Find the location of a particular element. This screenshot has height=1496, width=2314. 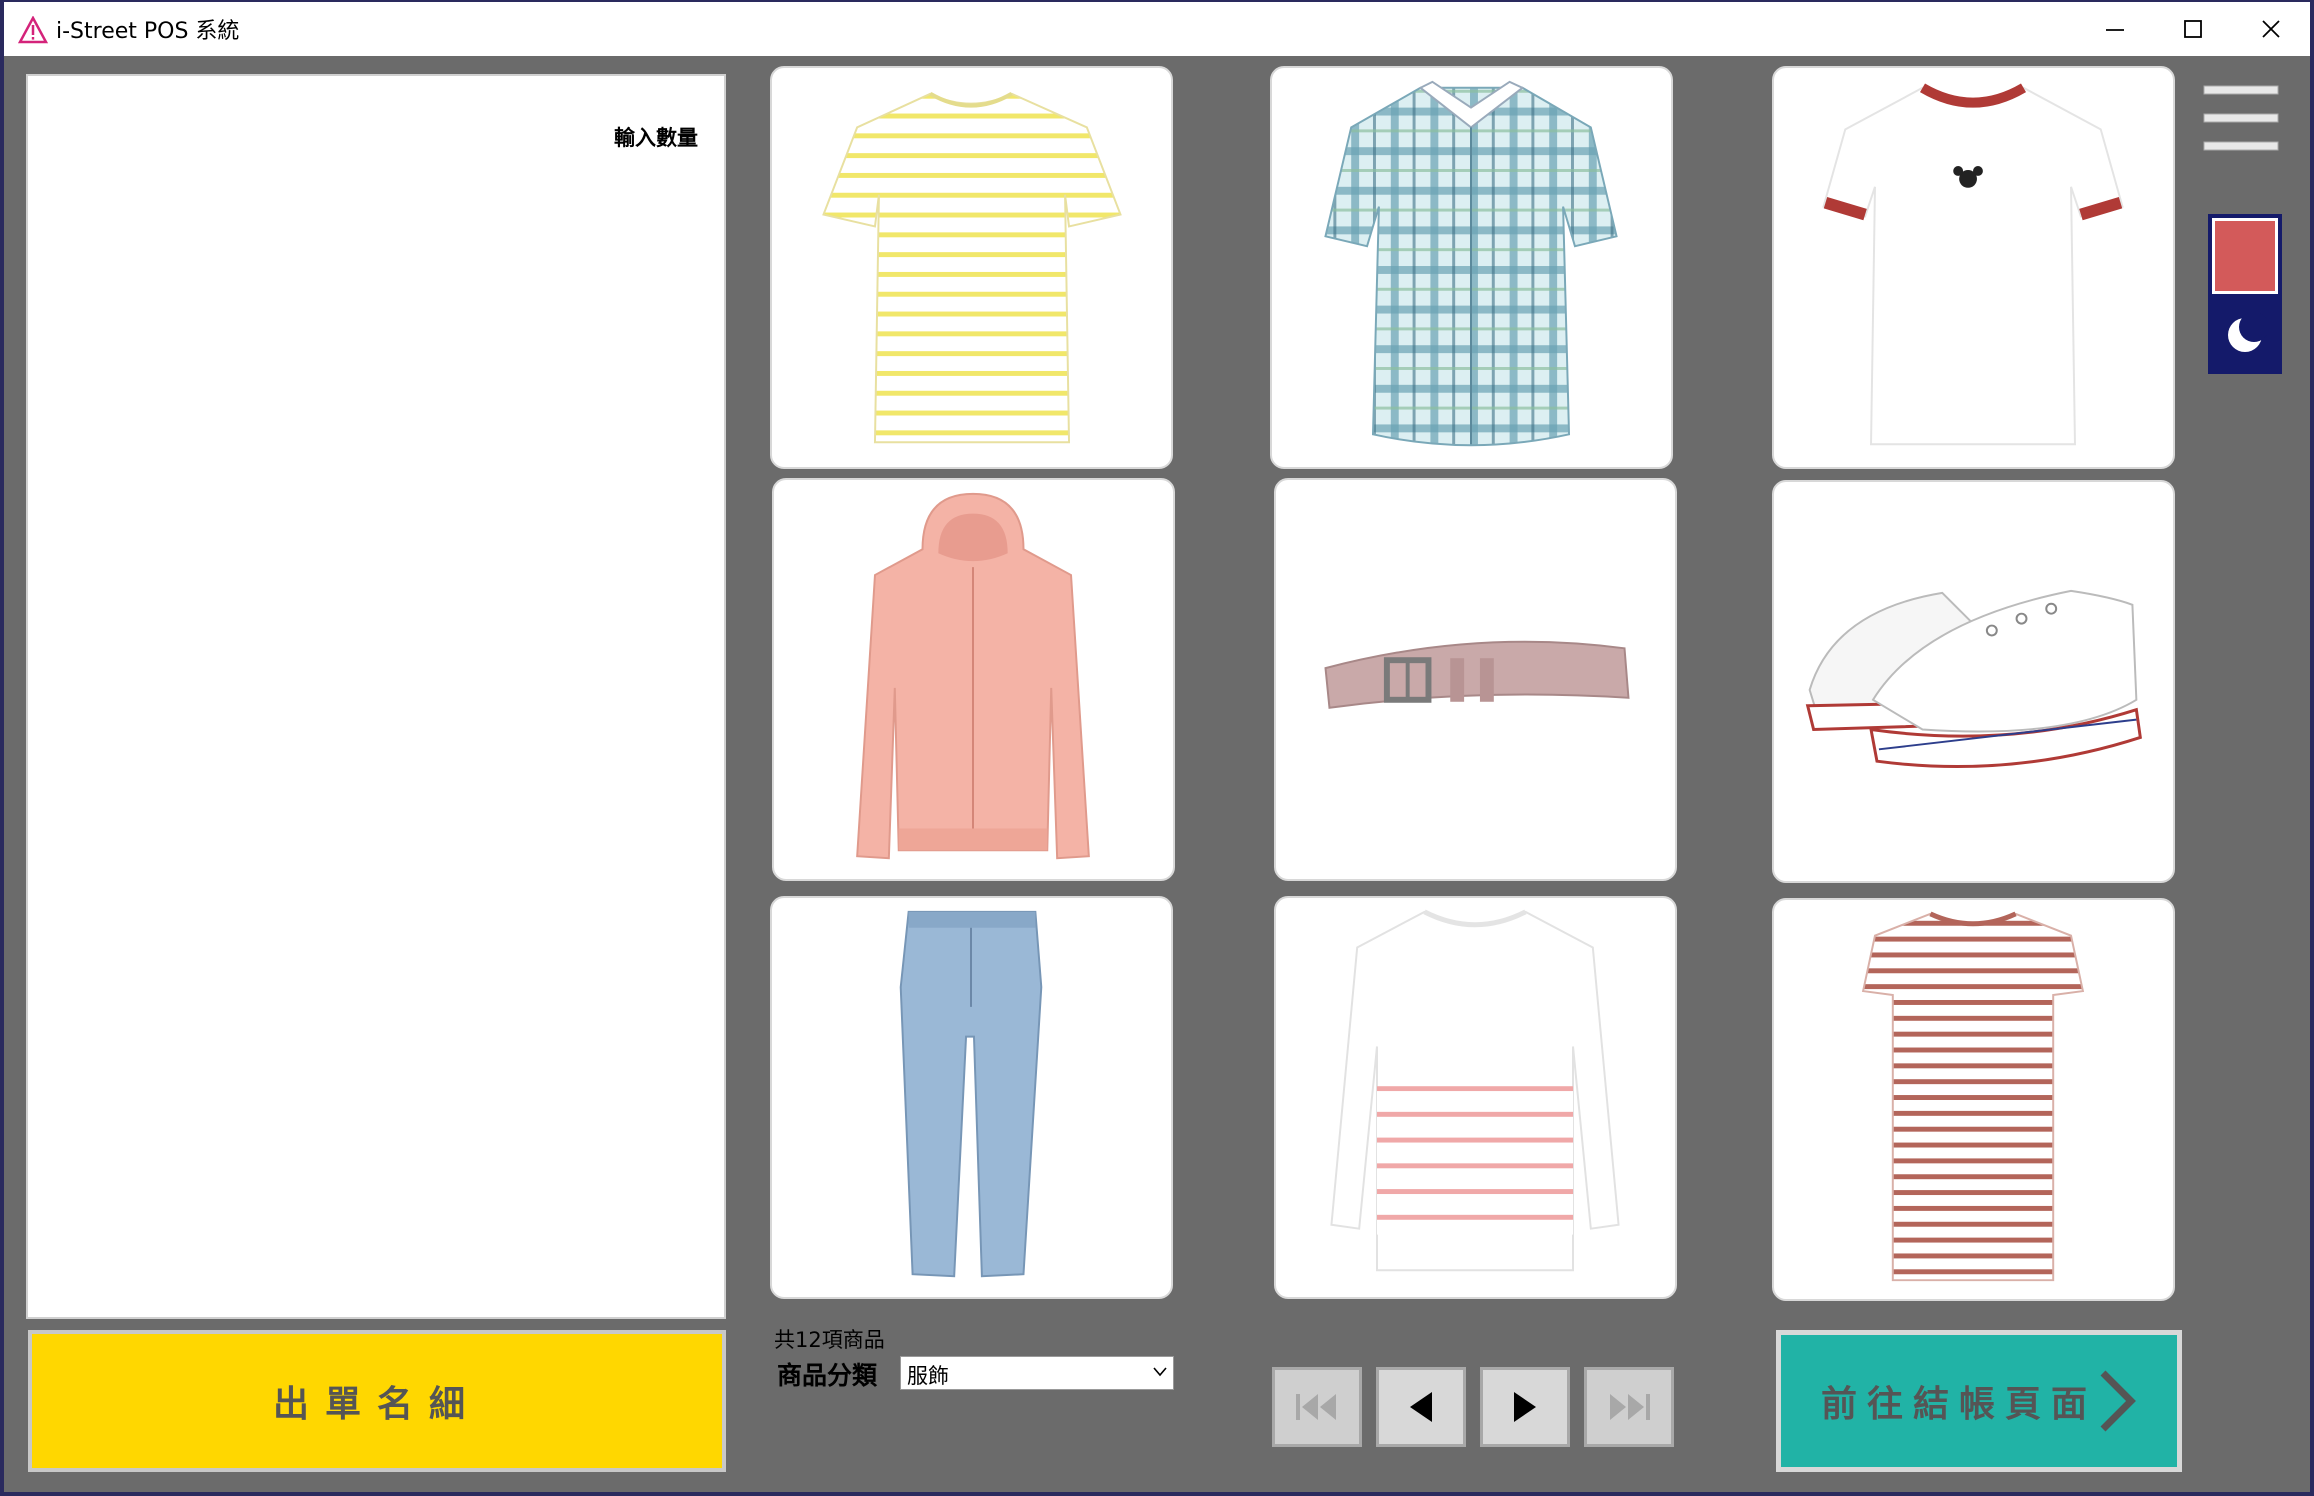

belt-icon is located at coordinates (1477, 674).